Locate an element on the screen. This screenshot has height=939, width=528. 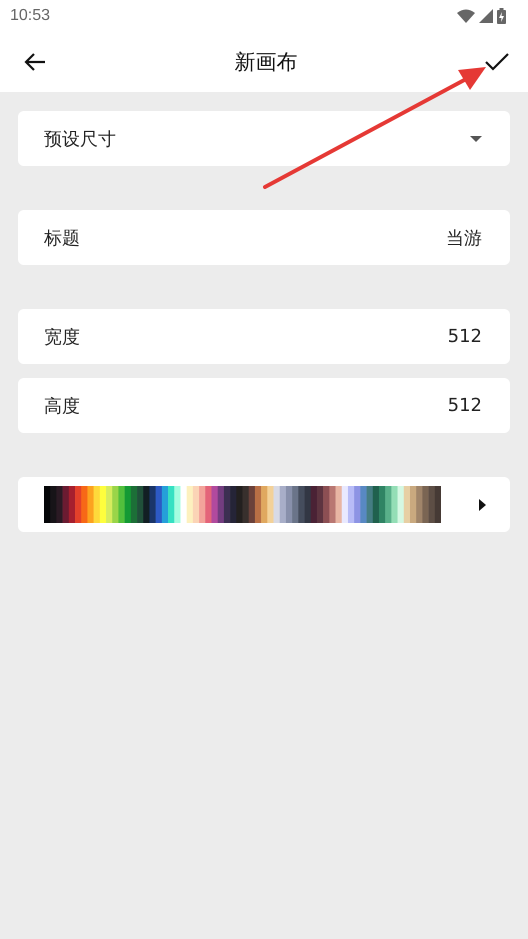
setting-row: 标题 当游 is located at coordinates (264, 237).